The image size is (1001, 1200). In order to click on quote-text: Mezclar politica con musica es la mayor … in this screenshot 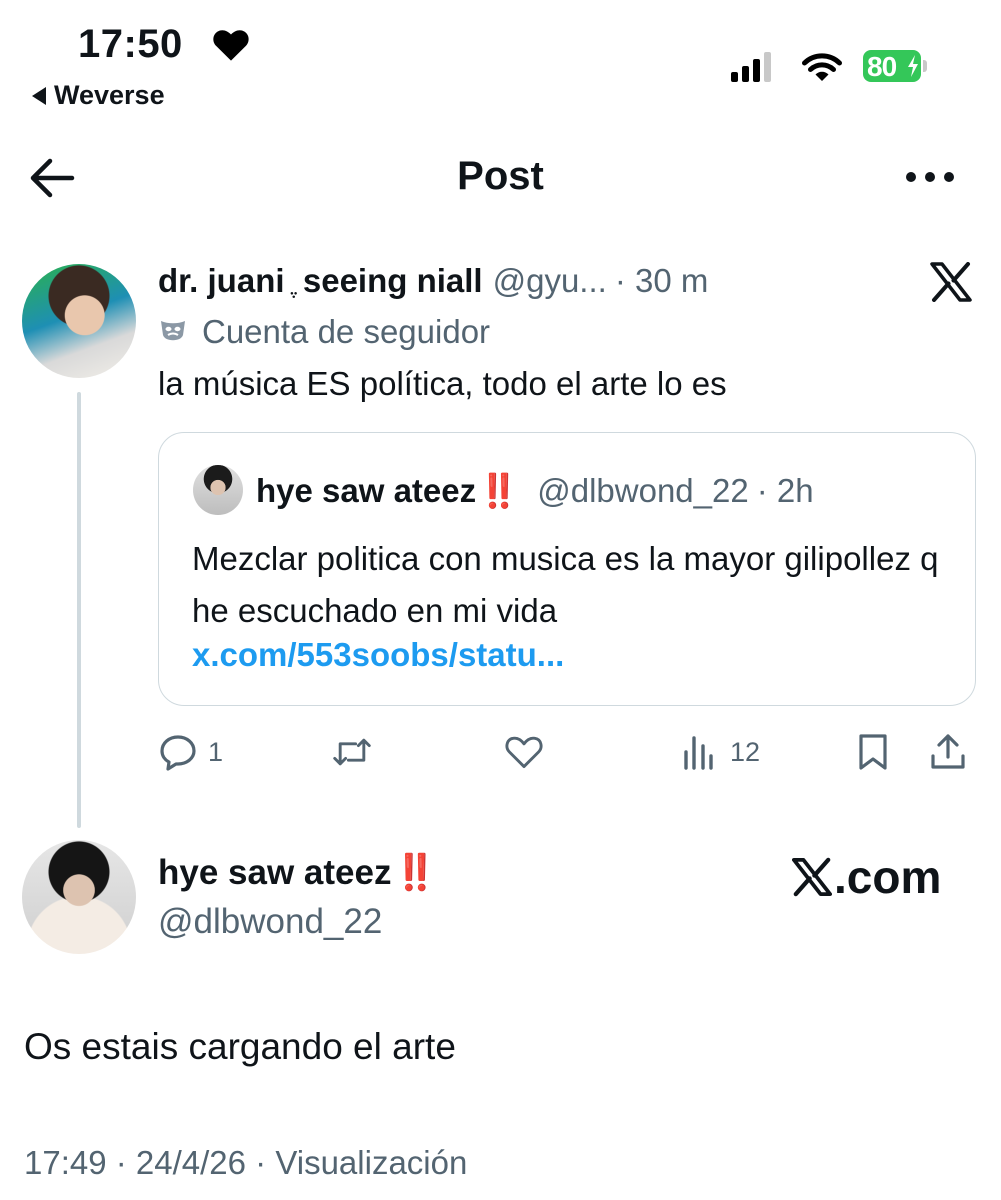, I will do `click(565, 584)`.